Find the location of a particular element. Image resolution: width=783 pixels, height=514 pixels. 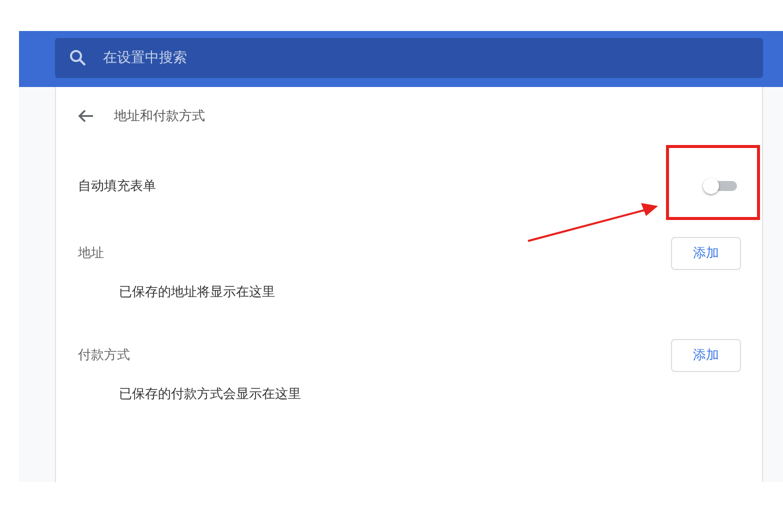

section-label: 付款方式 is located at coordinates (104, 355).